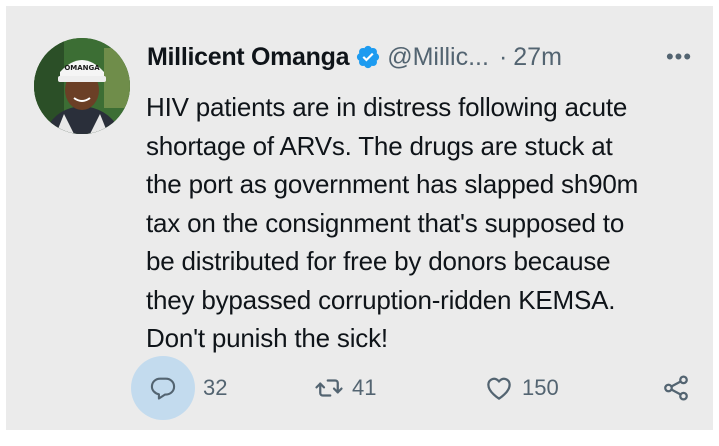 This screenshot has height=446, width=719. I want to click on tweet-text-line: shortage of ARVs. The drugs are stuck at, so click(379, 145).